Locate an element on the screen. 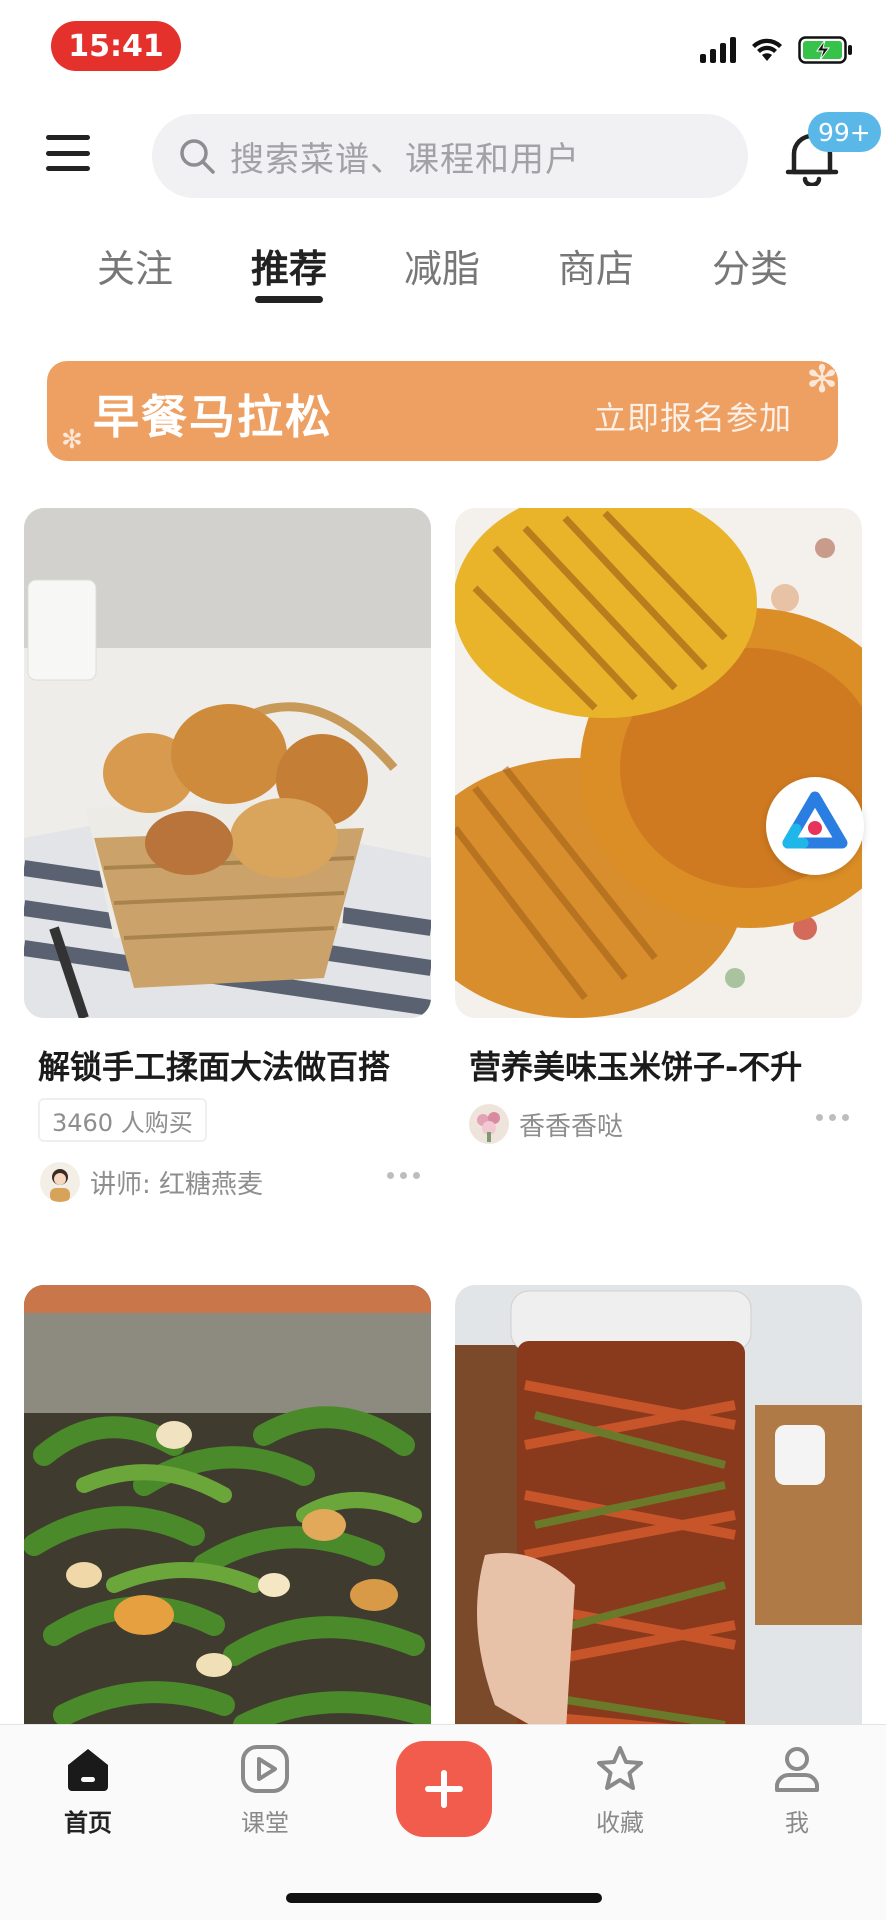 Image resolution: width=886 pixels, height=1920 pixels. nav-label: 收藏 is located at coordinates (620, 1823).